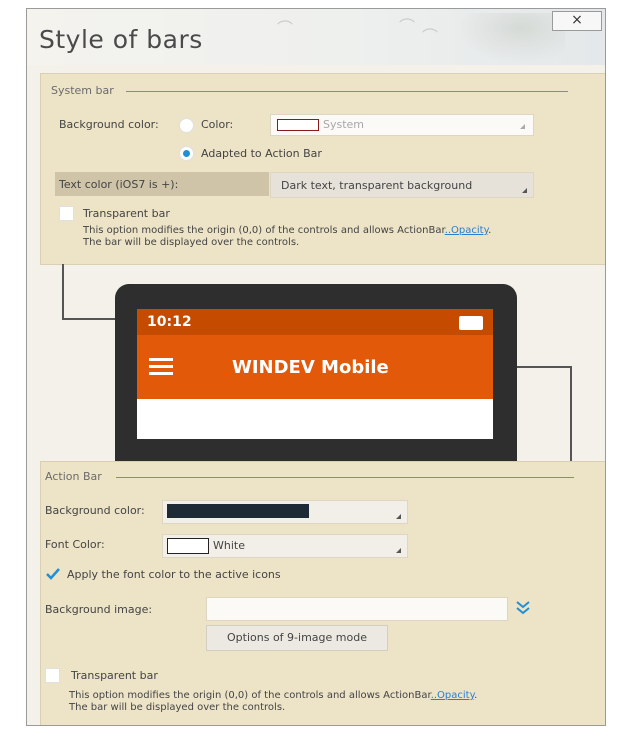 Image resolution: width=618 pixels, height=736 pixels. Describe the element at coordinates (285, 546) in the screenshot. I see `font-color-combo: White` at that location.